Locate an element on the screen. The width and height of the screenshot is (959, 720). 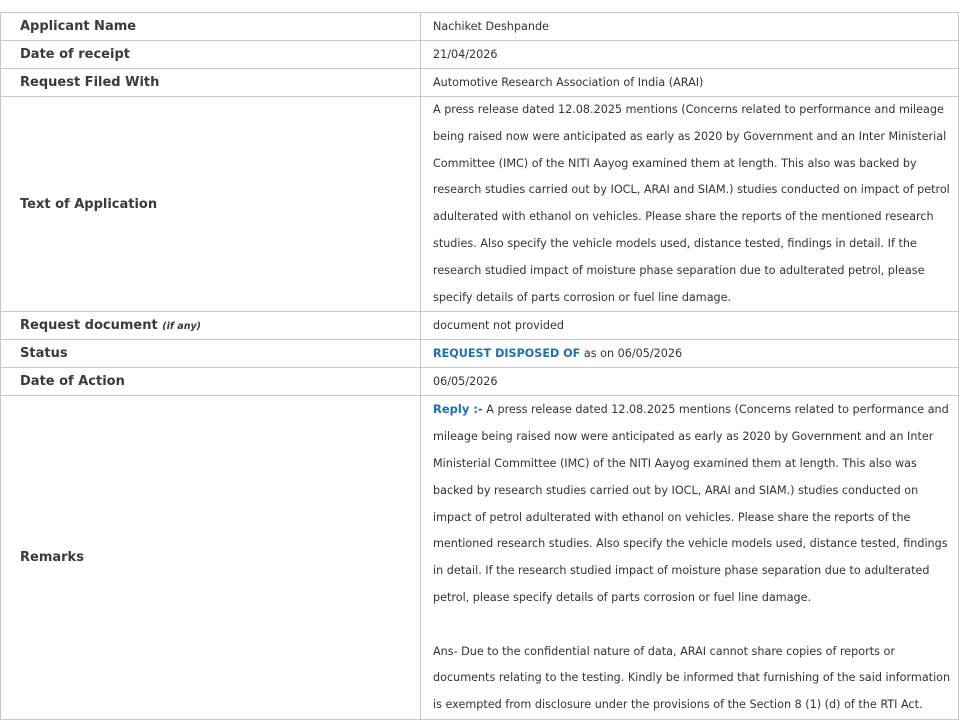
table-row: Date of receipt 21/04/2026 is located at coordinates (479, 54).